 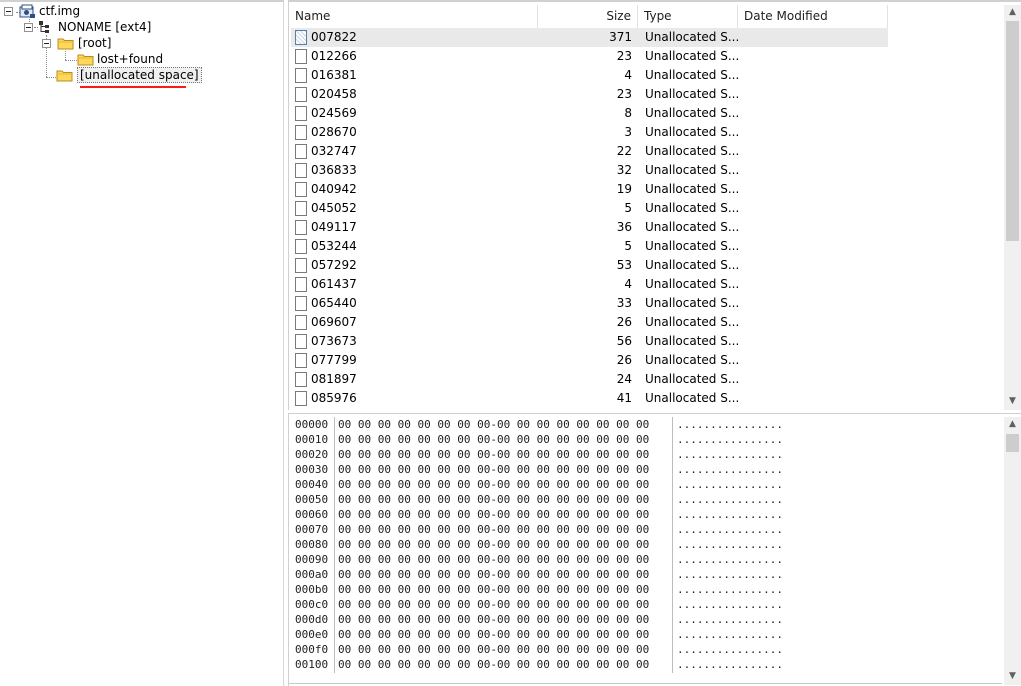 What do you see at coordinates (628, 208) in the screenshot?
I see `file-size-cell: 5` at bounding box center [628, 208].